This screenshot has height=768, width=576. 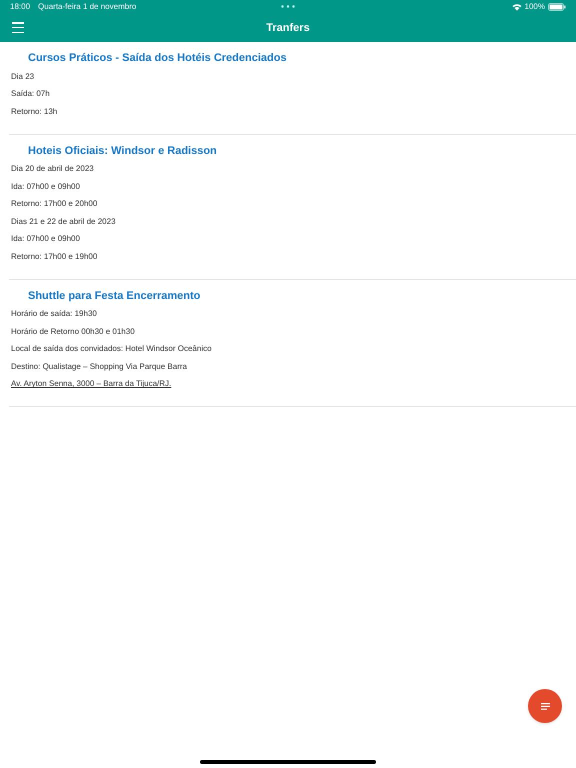 What do you see at coordinates (157, 58) in the screenshot?
I see `section-title: Cursos Práticos - Saída dos Hotéis Credenciados` at bounding box center [157, 58].